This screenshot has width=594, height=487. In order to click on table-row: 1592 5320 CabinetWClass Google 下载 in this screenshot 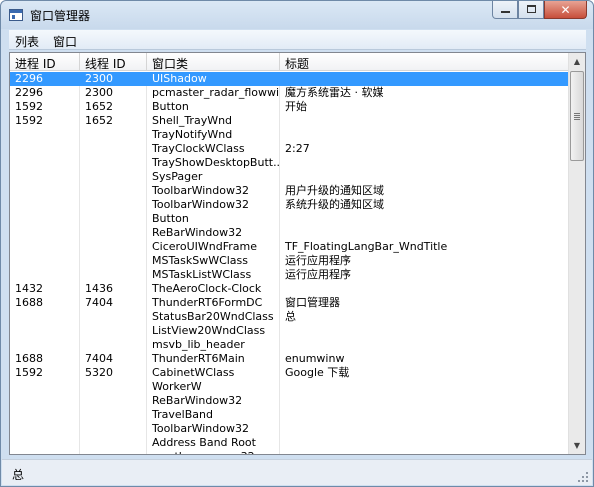, I will do `click(289, 373)`.